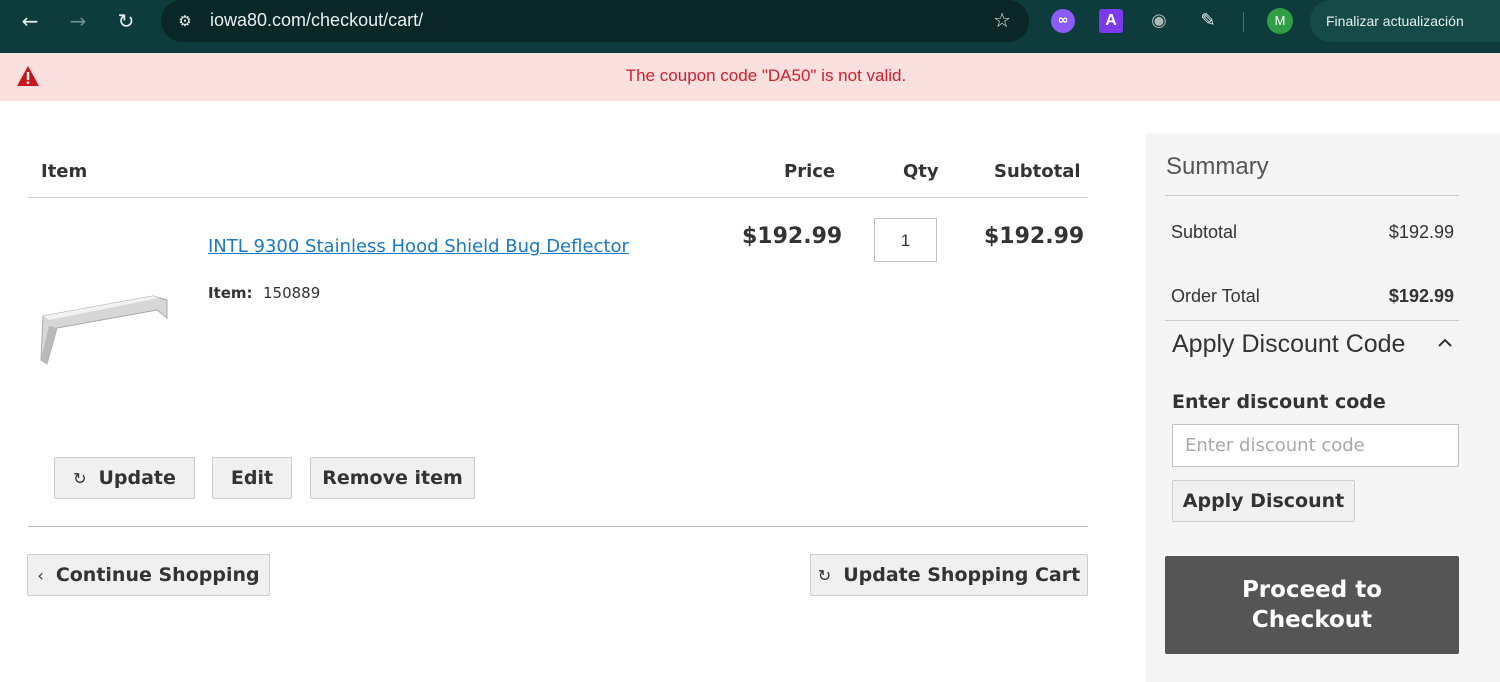 This screenshot has width=1500, height=682. I want to click on summary-subtotal-label: Subtotal, so click(1204, 232).